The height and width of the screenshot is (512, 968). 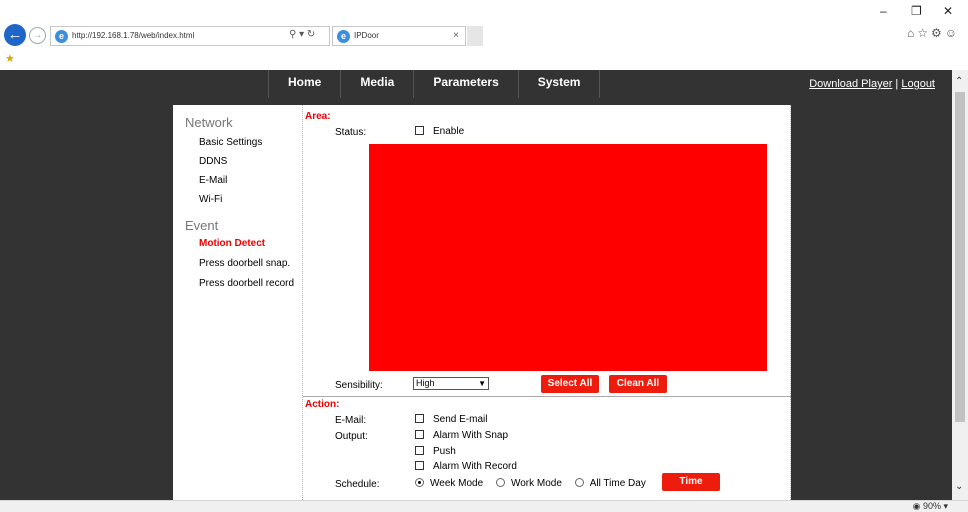 I want to click on download-player-link: Download Player, so click(x=850, y=84).